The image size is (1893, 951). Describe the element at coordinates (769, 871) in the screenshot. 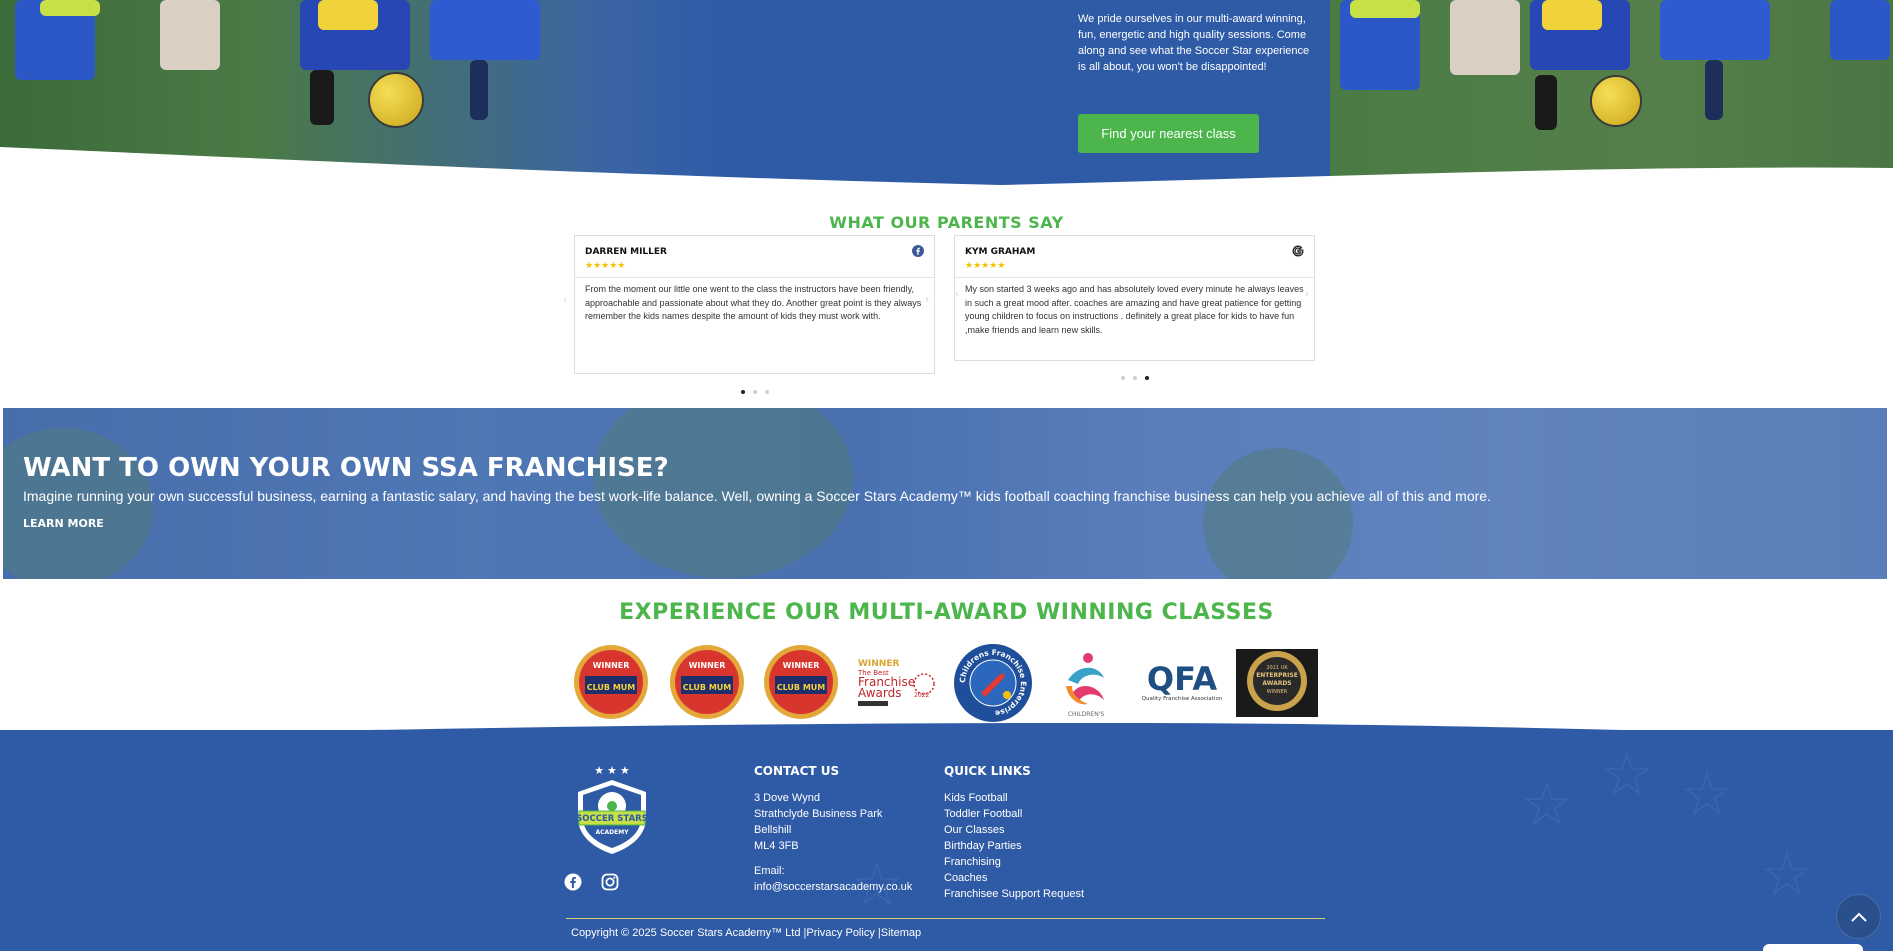

I see `email-label: Email:` at that location.